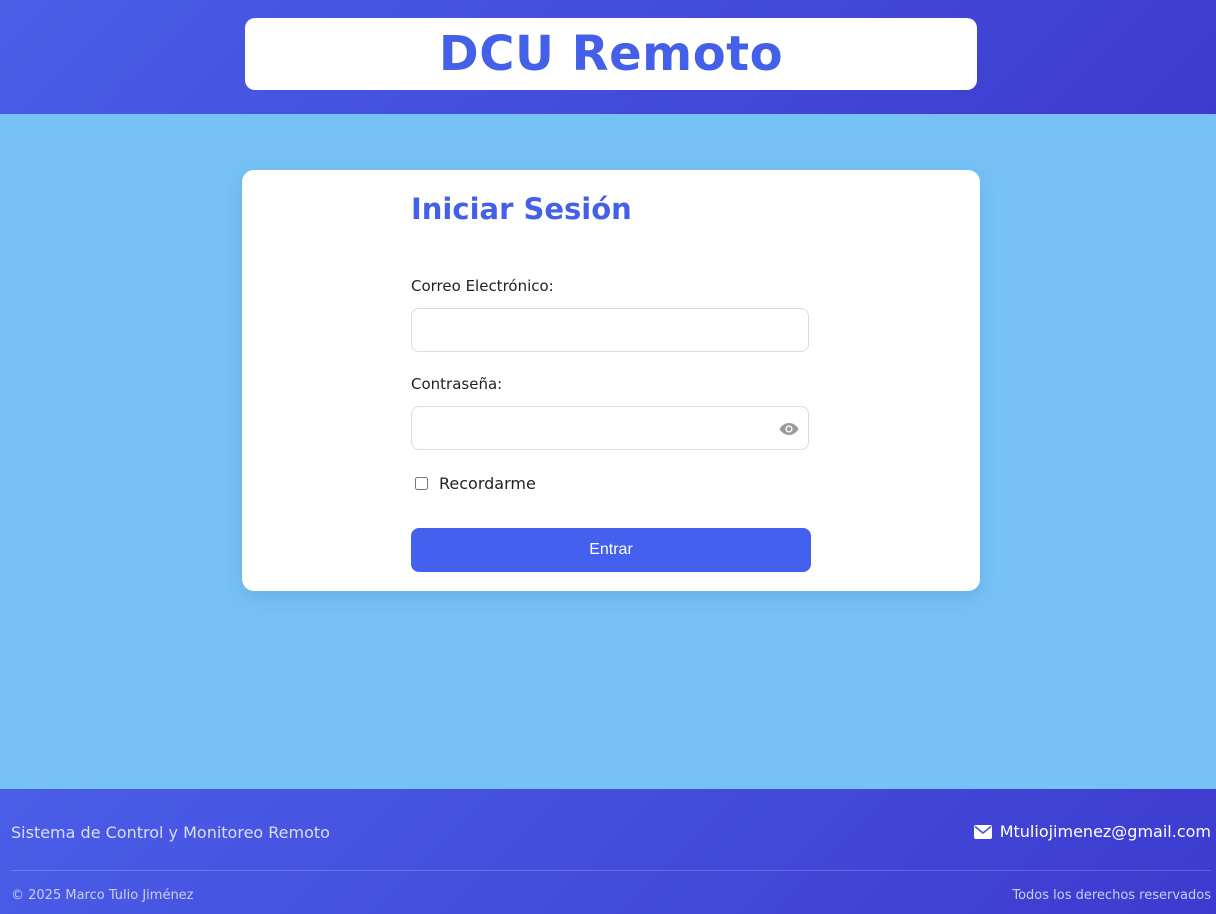 This screenshot has width=1216, height=914. I want to click on login-heading: Iniciar Sesión, so click(521, 209).